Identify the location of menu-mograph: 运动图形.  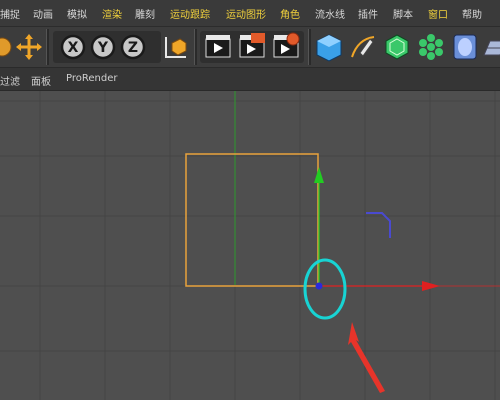
(246, 13).